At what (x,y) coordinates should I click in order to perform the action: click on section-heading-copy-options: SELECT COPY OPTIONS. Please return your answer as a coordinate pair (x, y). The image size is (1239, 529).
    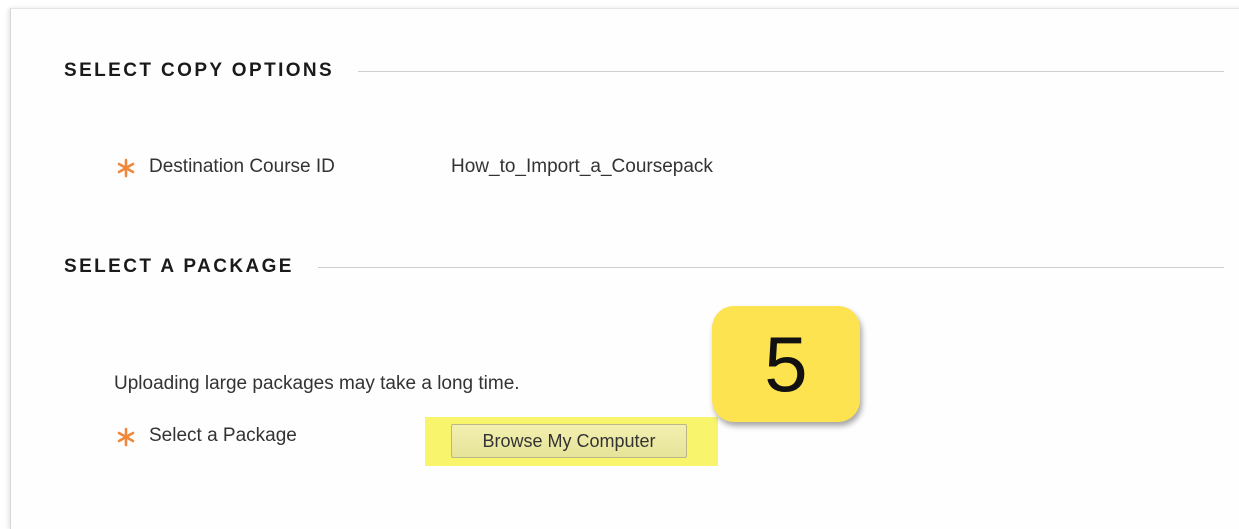
    Looking at the image, I should click on (644, 71).